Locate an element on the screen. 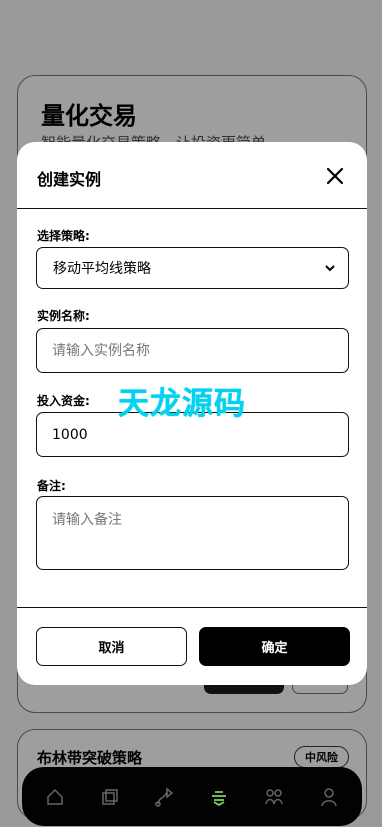 Image resolution: width=382 pixels, height=827 pixels. page-title: 量化交易 is located at coordinates (89, 116).